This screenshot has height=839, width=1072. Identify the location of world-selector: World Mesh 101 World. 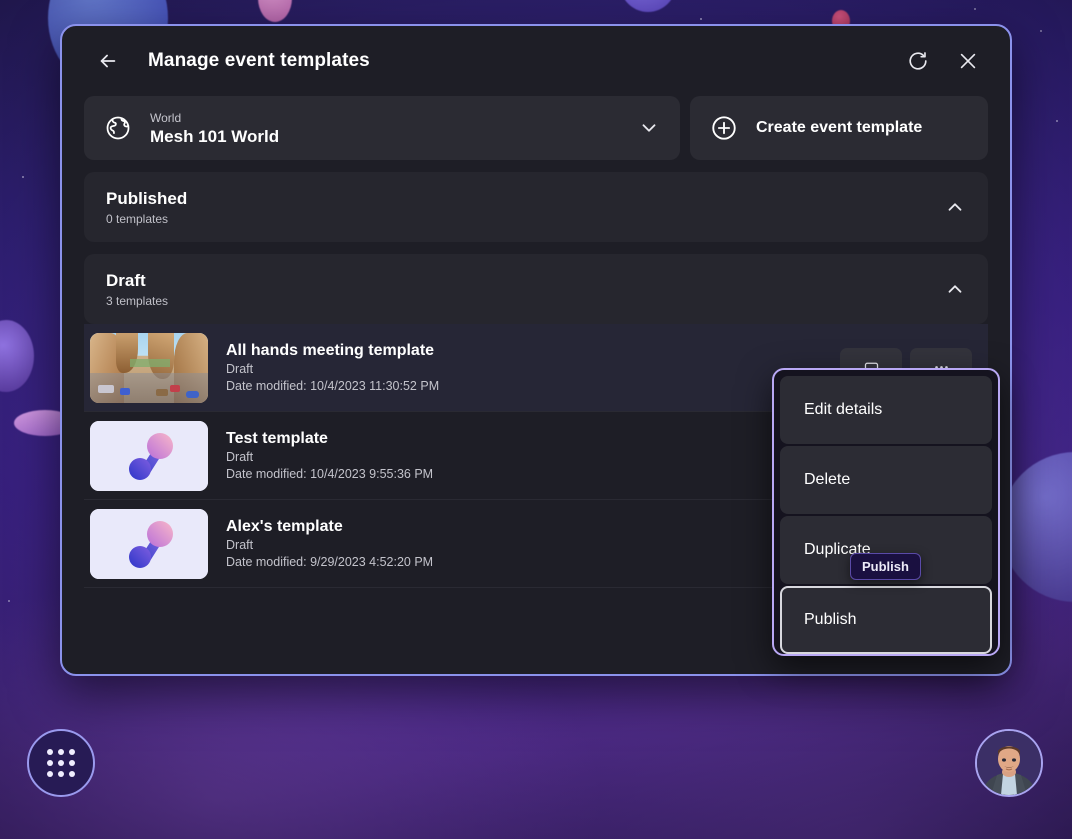
(382, 128).